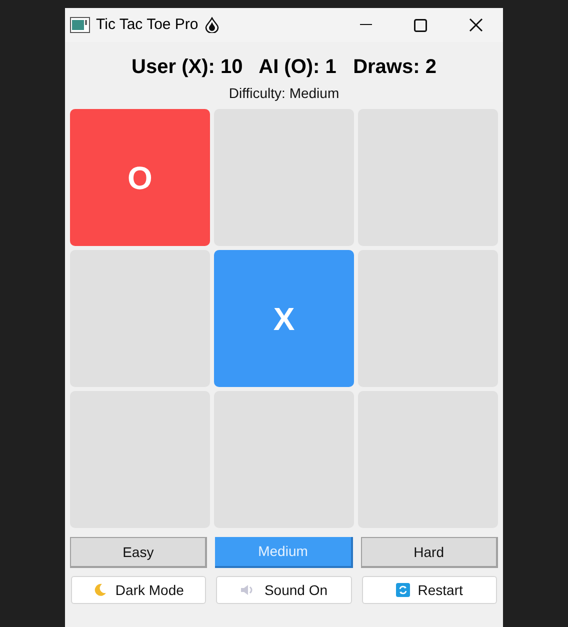  What do you see at coordinates (100, 590) in the screenshot?
I see `moon-icon` at bounding box center [100, 590].